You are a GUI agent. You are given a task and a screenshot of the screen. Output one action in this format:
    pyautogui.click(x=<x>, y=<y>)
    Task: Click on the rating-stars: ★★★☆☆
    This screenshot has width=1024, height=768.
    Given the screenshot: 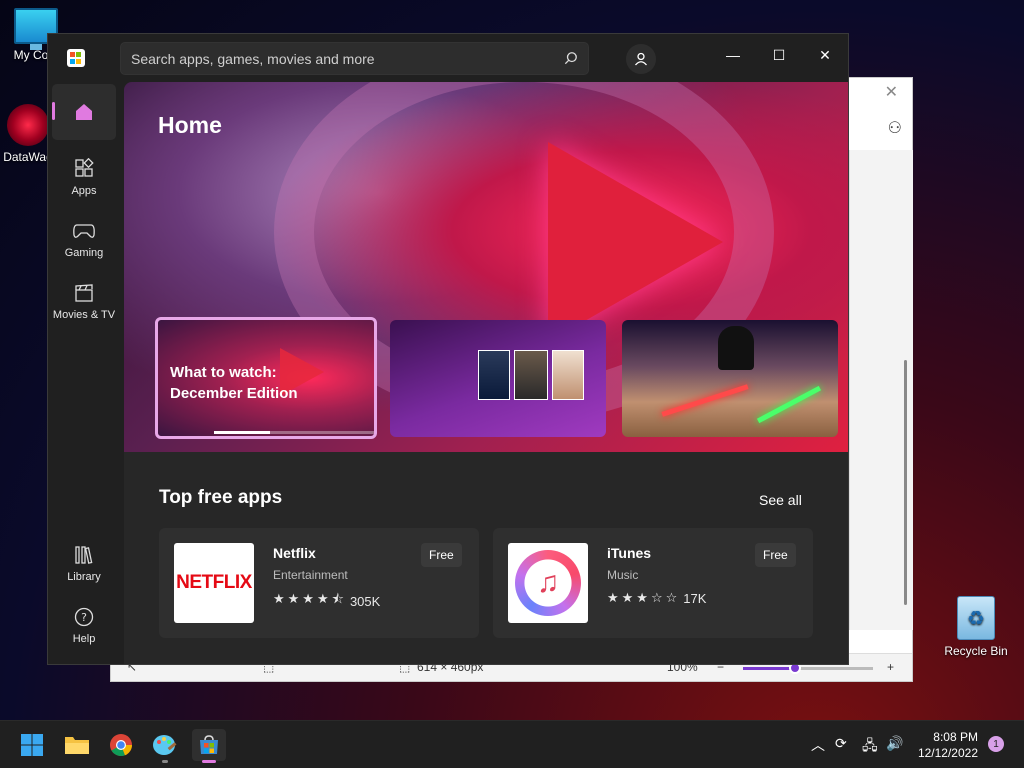 What is the action you would take?
    pyautogui.click(x=644, y=597)
    